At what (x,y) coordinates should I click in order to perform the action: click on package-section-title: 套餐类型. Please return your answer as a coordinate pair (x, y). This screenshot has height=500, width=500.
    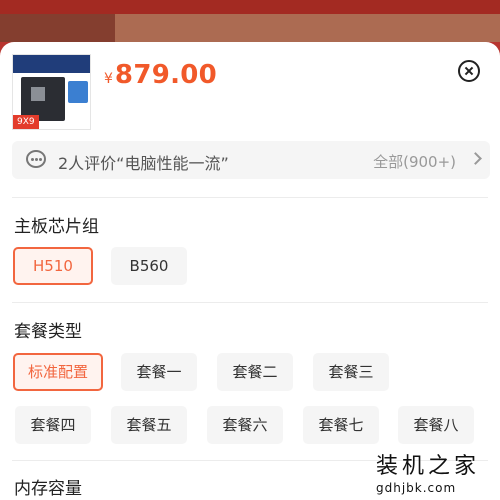
    Looking at the image, I should click on (48, 332).